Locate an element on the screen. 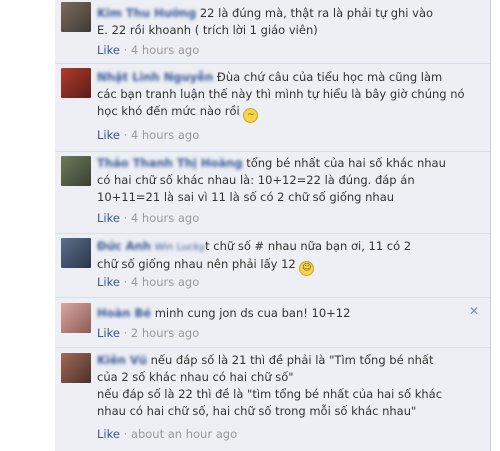 This screenshot has width=500, height=451. comment-meta: Like · 2 hours ago is located at coordinates (148, 333).